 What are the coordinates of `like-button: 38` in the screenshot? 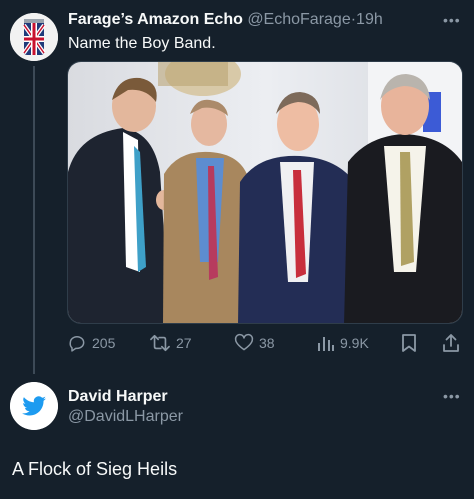 It's located at (254, 343).